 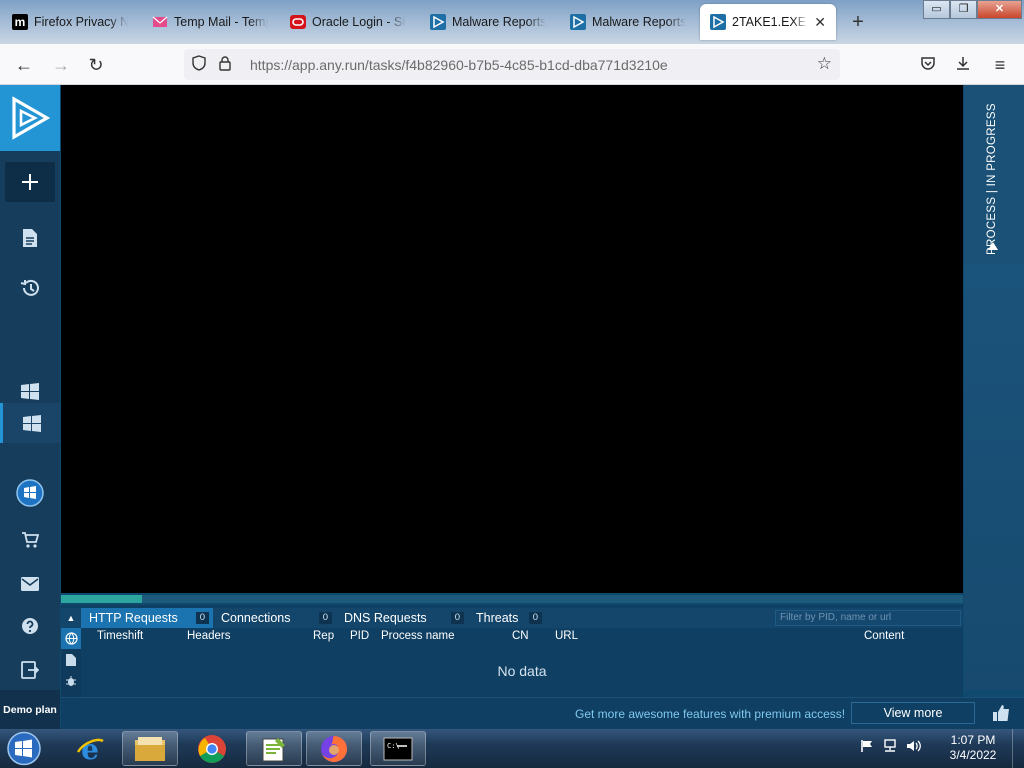 What do you see at coordinates (30, 391) in the screenshot?
I see `windows-icon` at bounding box center [30, 391].